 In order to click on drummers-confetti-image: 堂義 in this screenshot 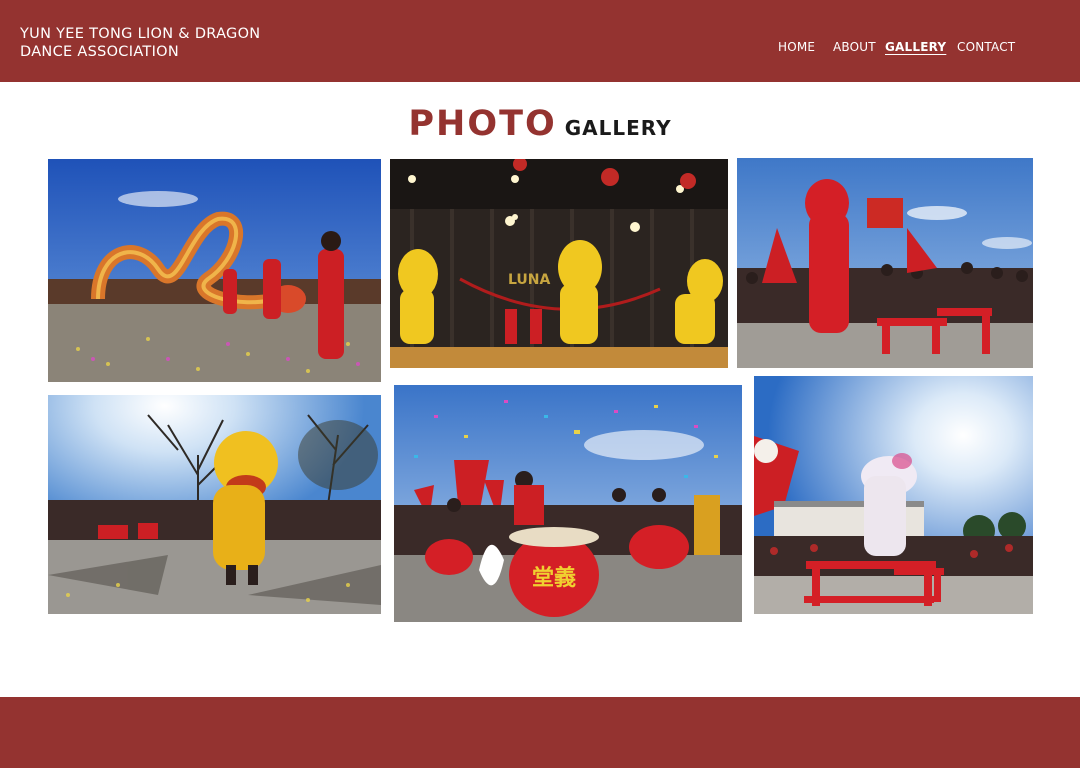, I will do `click(568, 503)`.